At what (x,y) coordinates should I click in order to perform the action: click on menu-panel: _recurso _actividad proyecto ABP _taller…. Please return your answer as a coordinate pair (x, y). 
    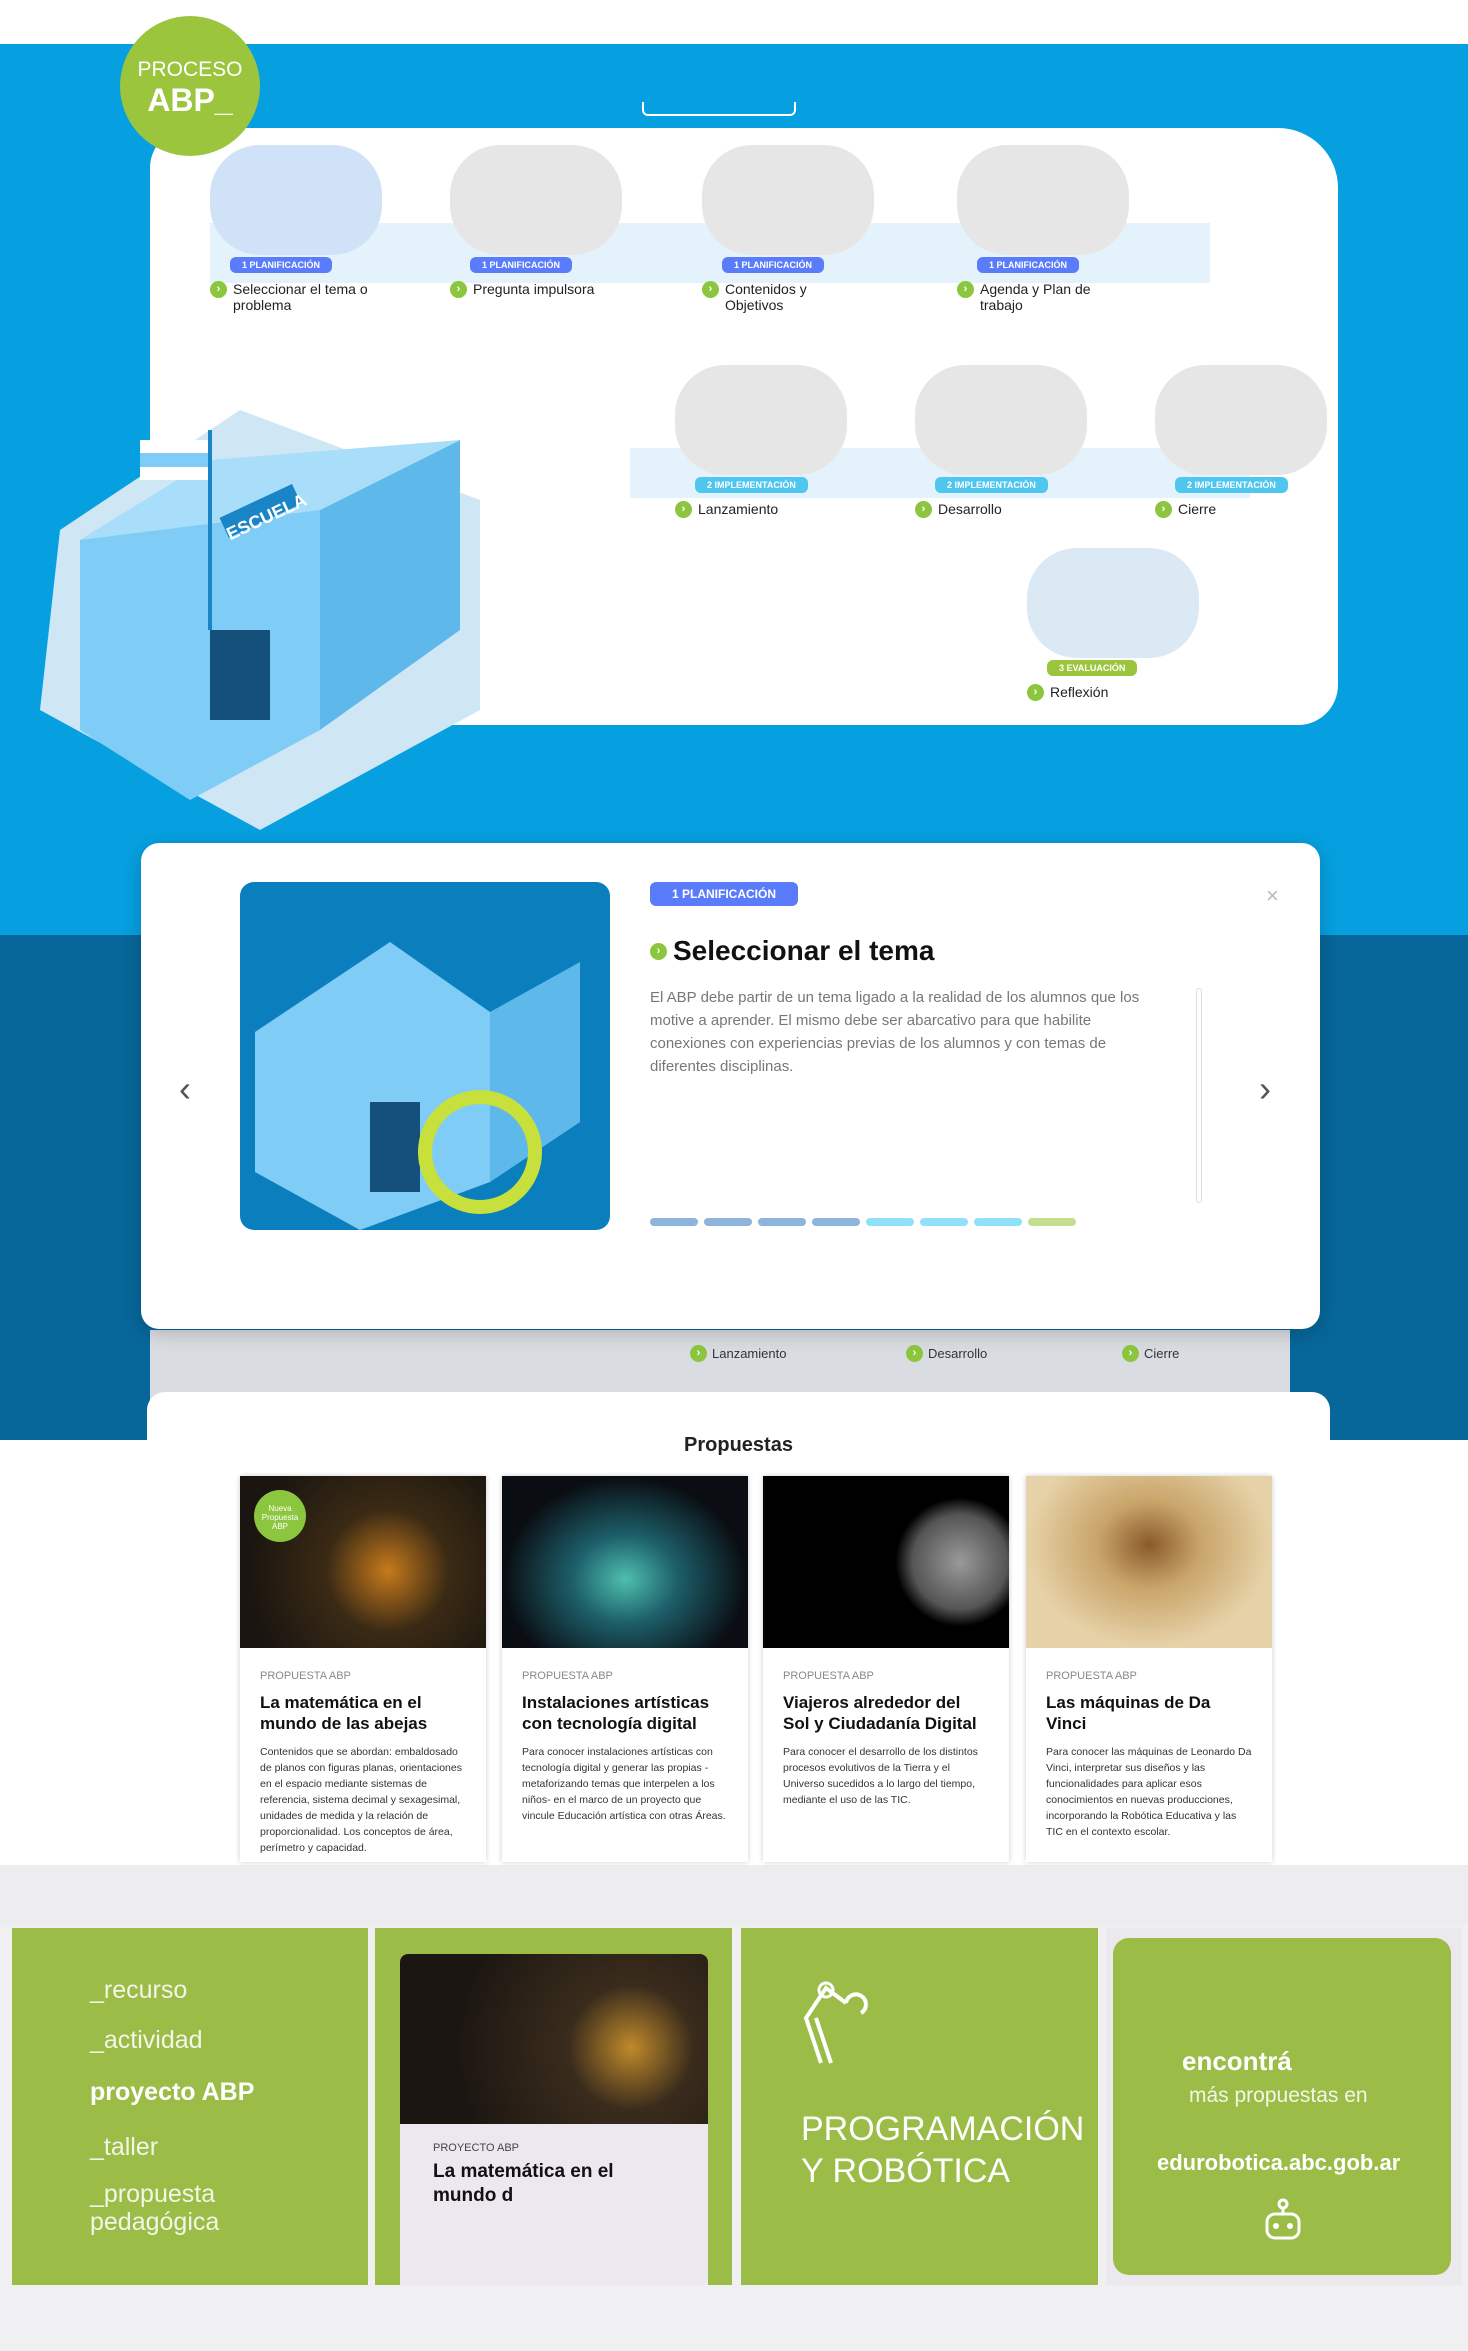
    Looking at the image, I should click on (190, 2106).